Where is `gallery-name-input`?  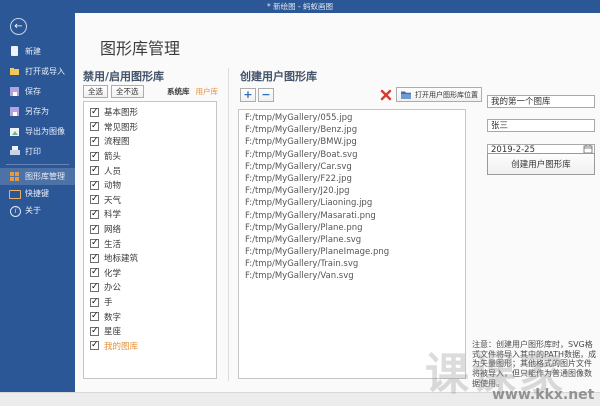 gallery-name-input is located at coordinates (541, 101).